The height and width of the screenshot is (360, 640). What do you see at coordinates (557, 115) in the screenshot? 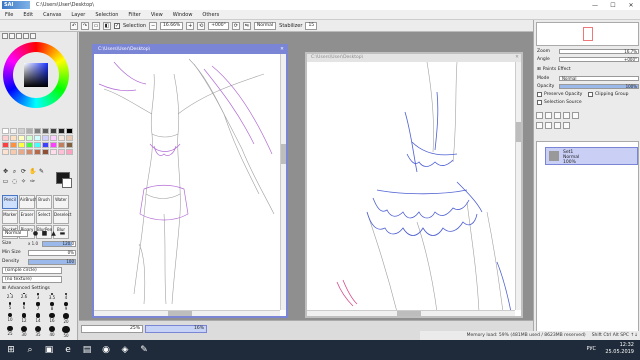
I see `new-folder-icon` at bounding box center [557, 115].